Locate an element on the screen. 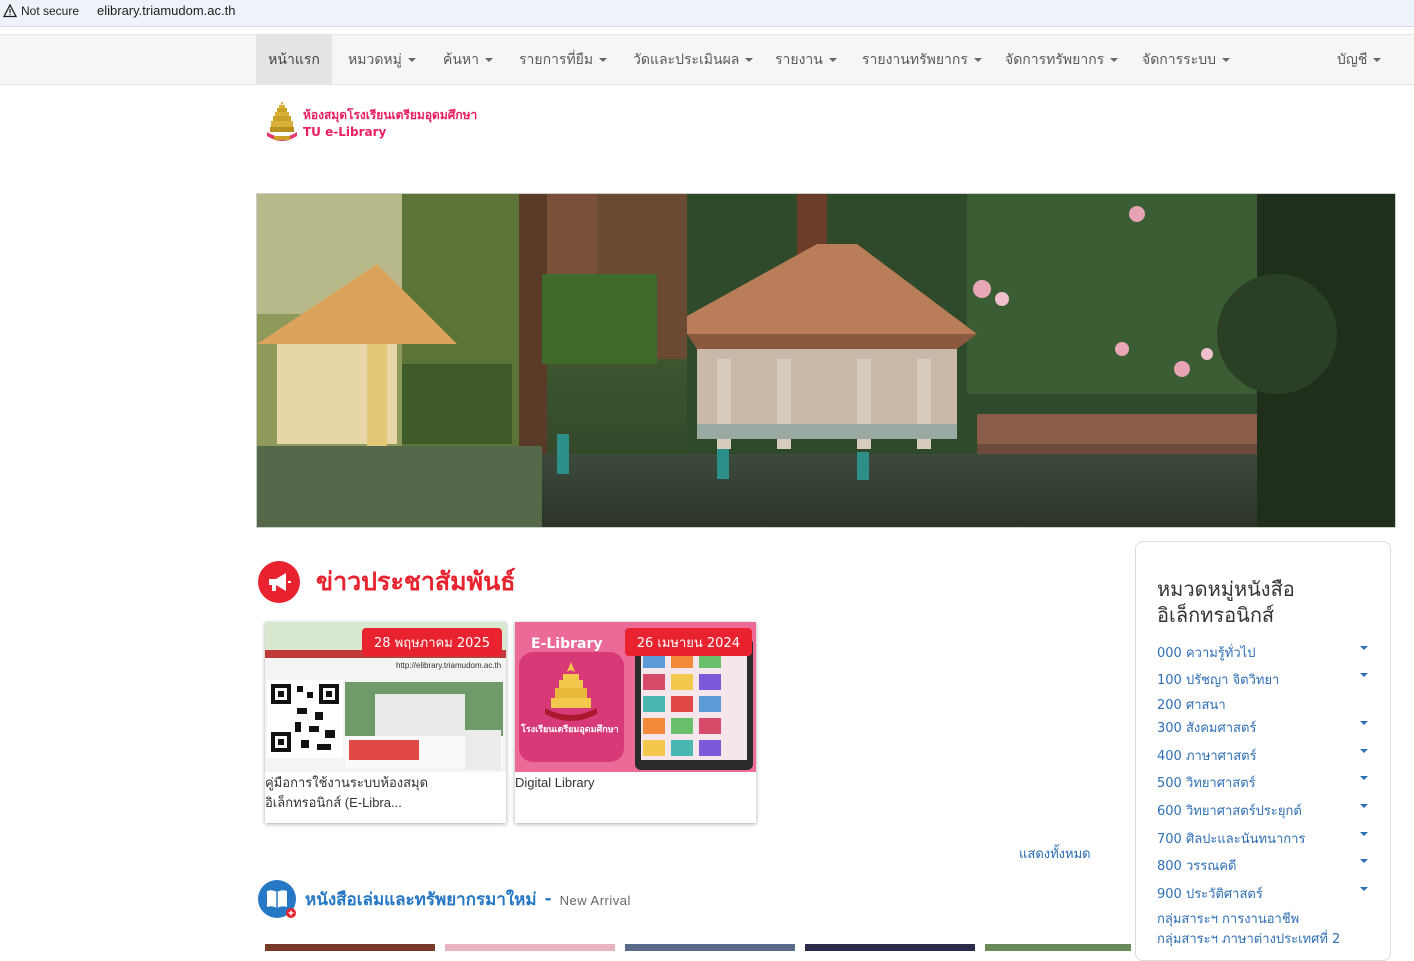 The height and width of the screenshot is (961, 1414). nav-categories: หมวดหมู่ is located at coordinates (382, 59).